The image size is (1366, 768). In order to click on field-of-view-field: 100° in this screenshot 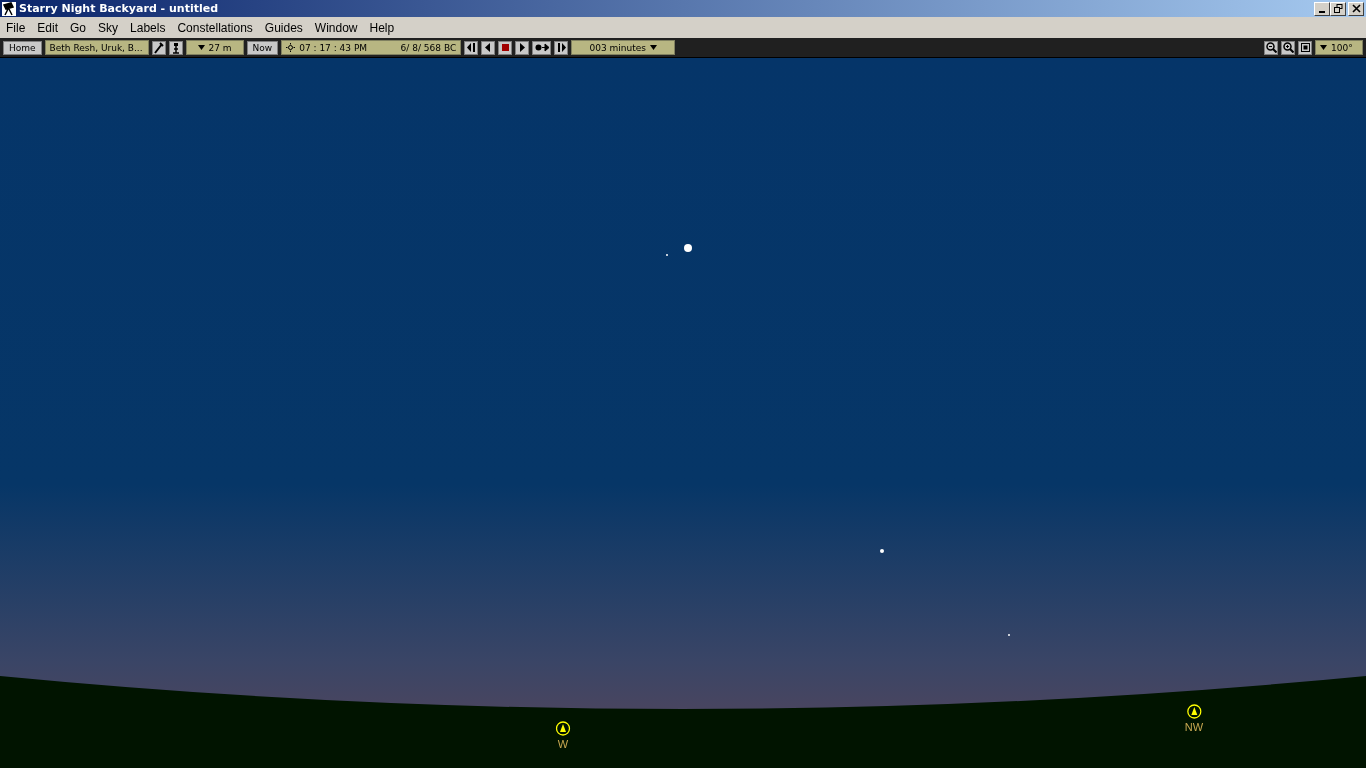, I will do `click(1339, 47)`.